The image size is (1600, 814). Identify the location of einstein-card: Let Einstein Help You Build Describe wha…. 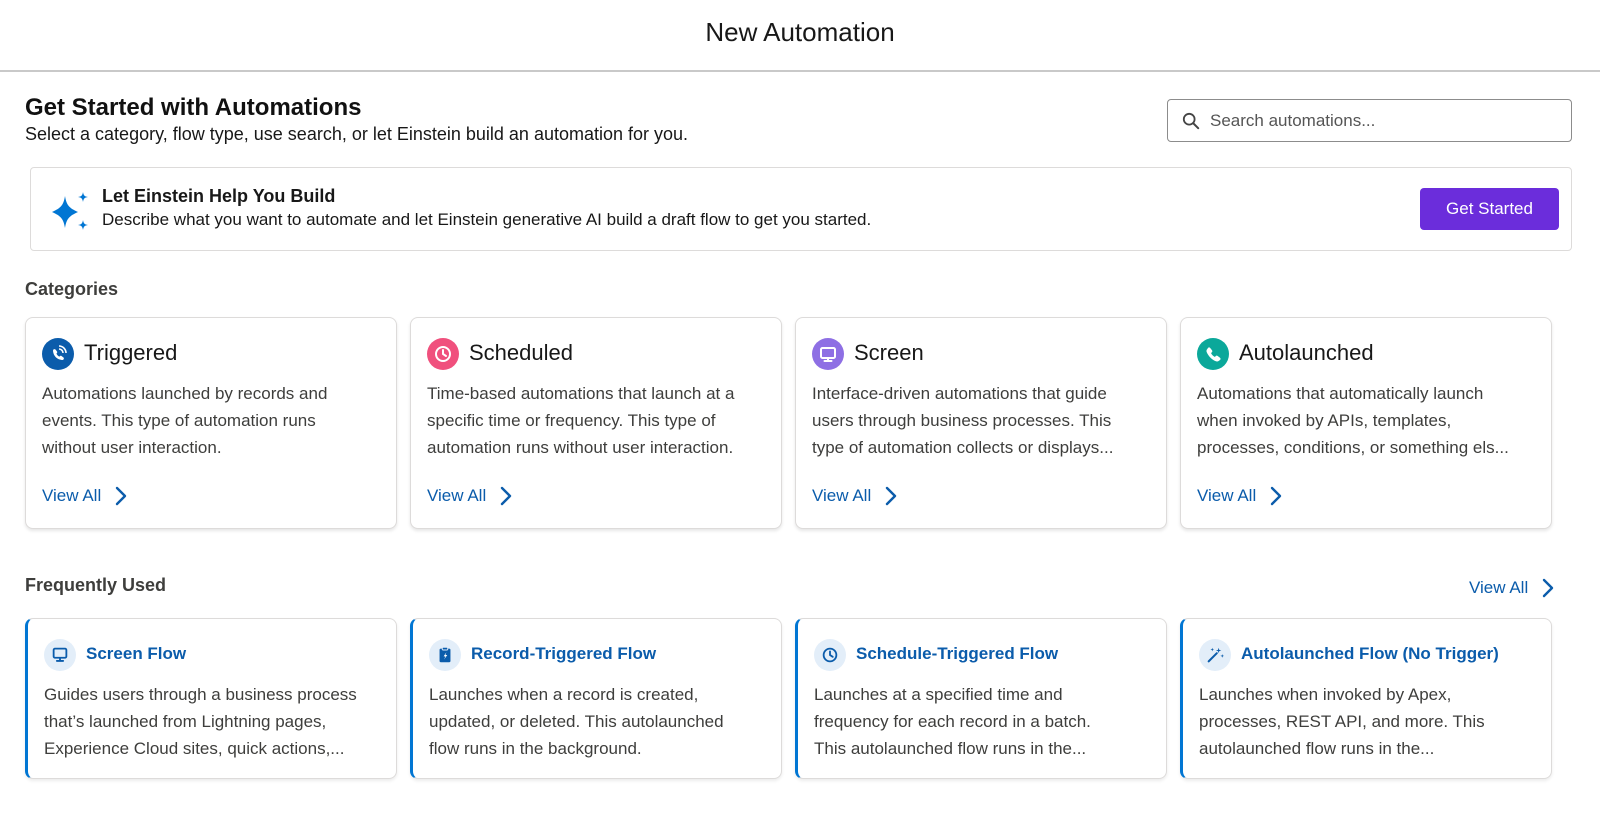
(801, 209).